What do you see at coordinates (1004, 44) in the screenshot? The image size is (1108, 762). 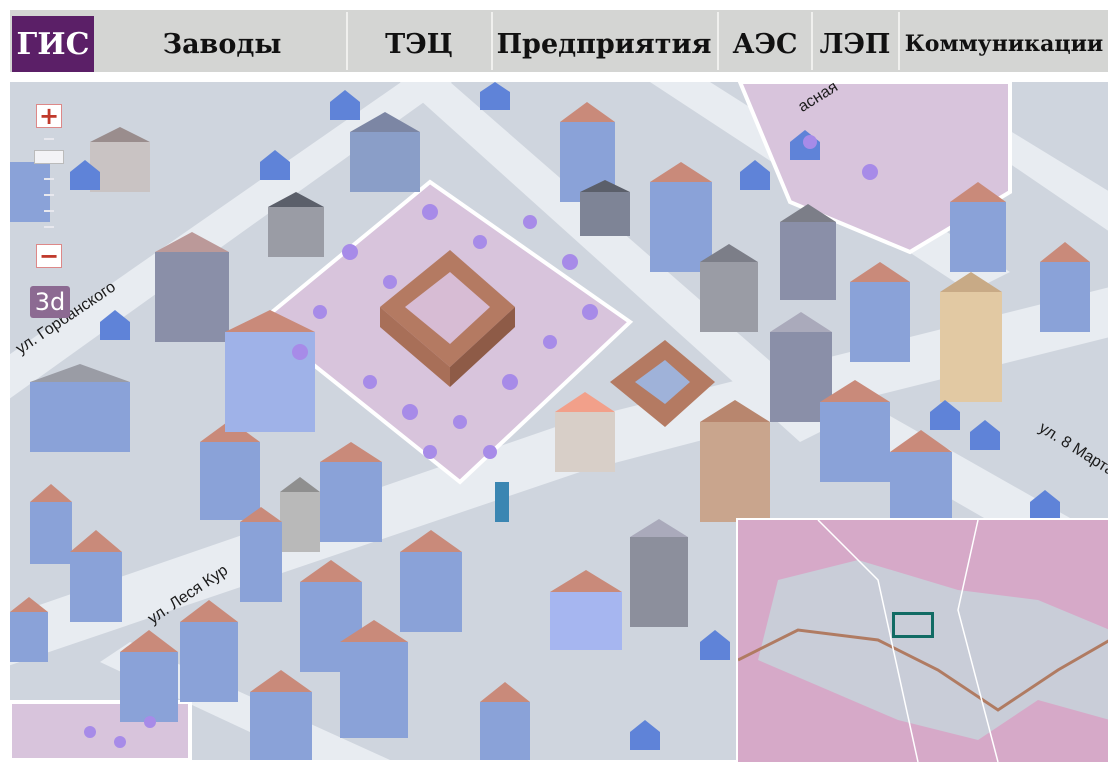 I see `nav-item-utilities: Коммуникации` at bounding box center [1004, 44].